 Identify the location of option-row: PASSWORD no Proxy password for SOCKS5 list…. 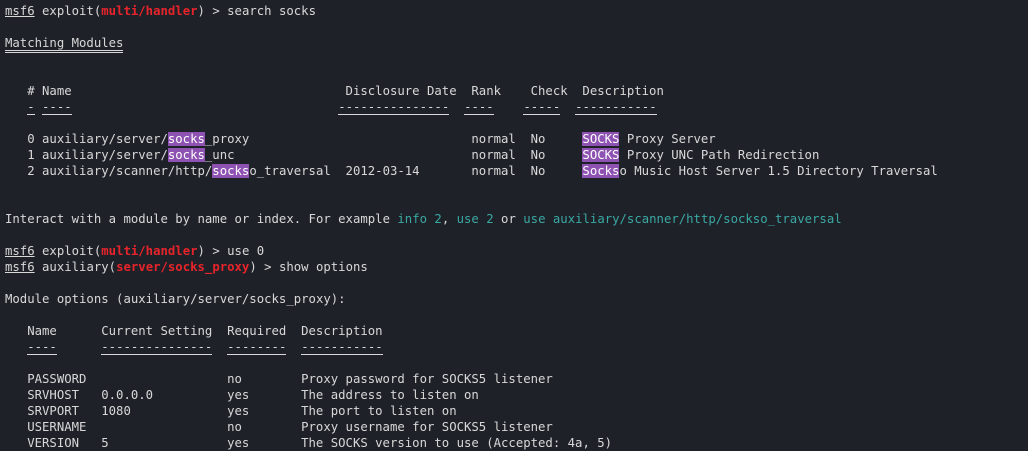
(516, 379).